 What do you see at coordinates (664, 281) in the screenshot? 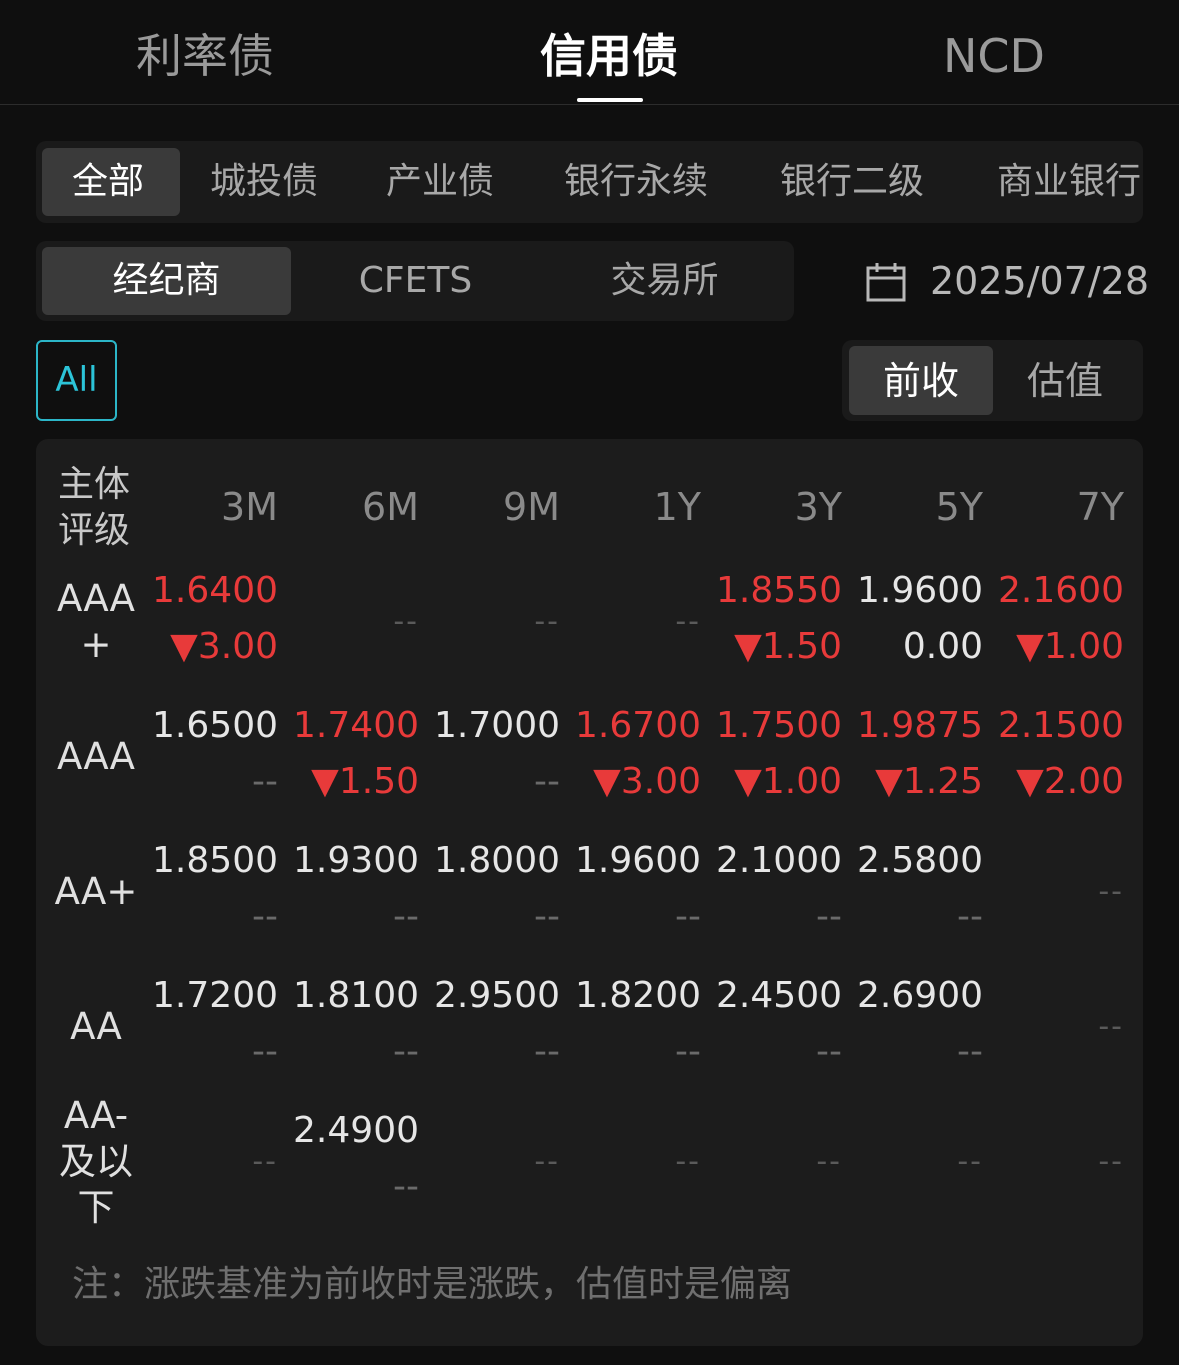
I see `source-exchange: 交易所` at bounding box center [664, 281].